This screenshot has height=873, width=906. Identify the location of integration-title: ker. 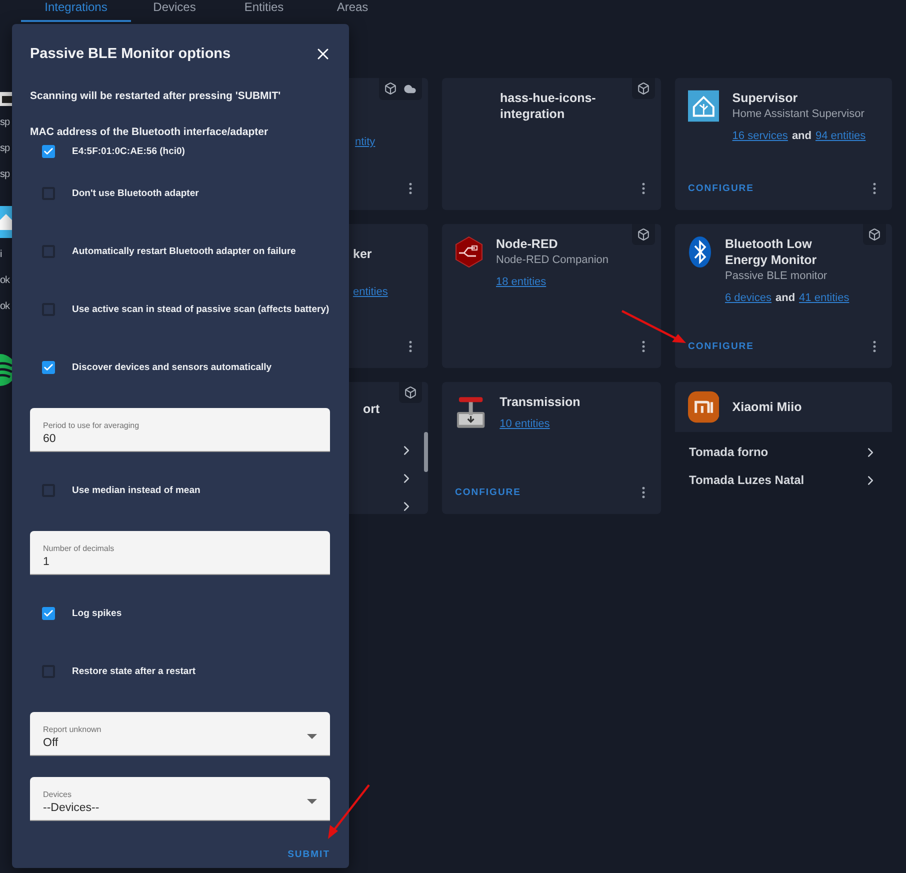
(363, 254).